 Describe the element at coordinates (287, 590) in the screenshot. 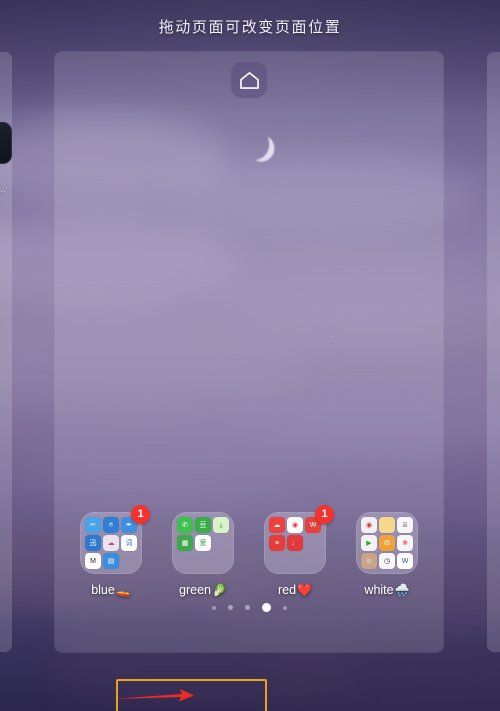

I see `folder-red-label-text: red` at that location.